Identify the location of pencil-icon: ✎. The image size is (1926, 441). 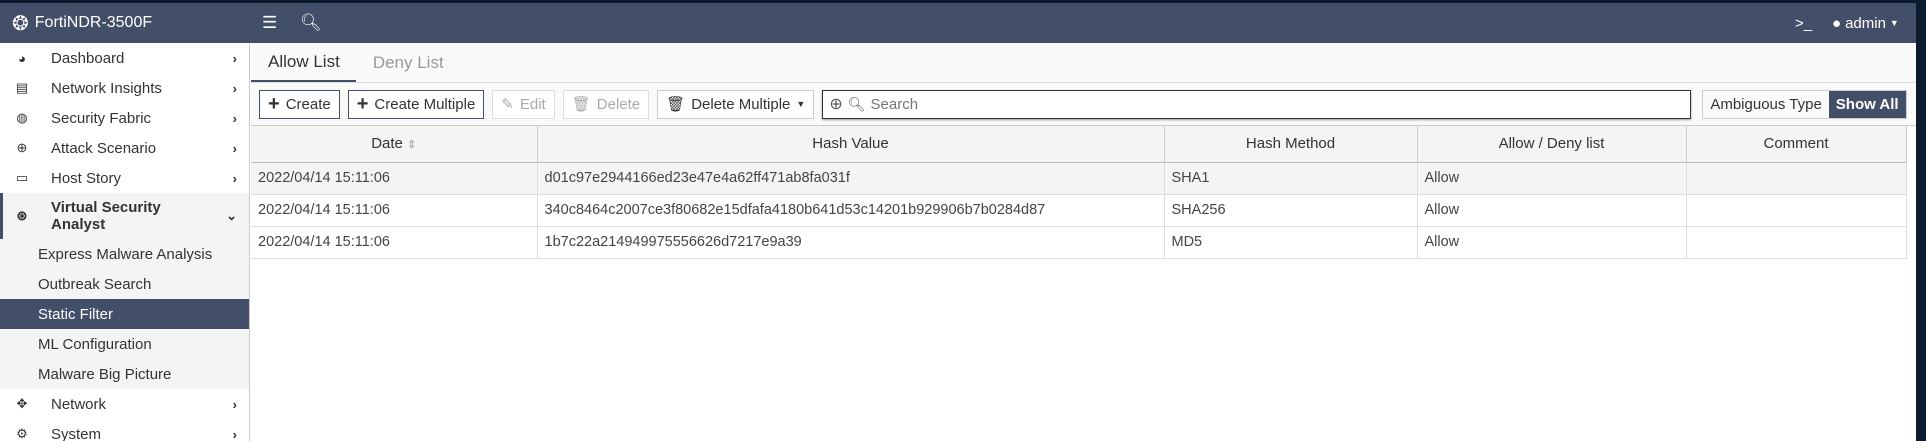
(507, 104).